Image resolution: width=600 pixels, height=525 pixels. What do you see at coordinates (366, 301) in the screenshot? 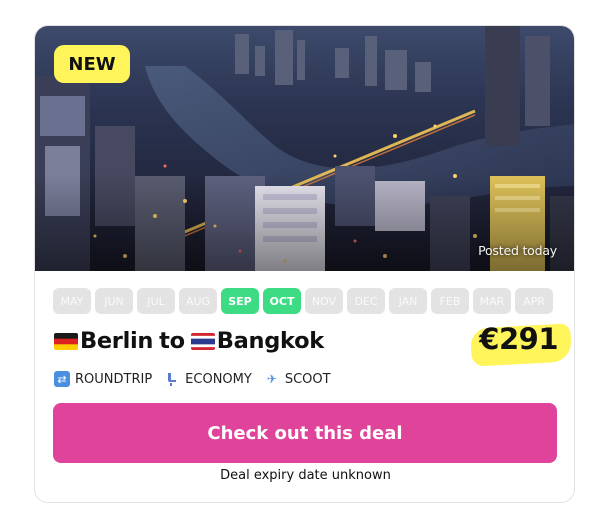
I see `month-chip-dec: DEC` at bounding box center [366, 301].